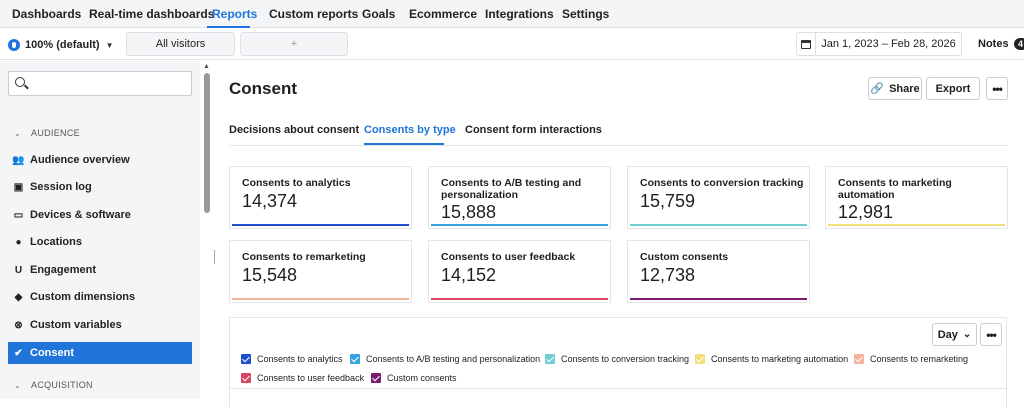 The image size is (1024, 407). What do you see at coordinates (62, 385) in the screenshot?
I see `section-acquisition-label: ACQUISITION` at bounding box center [62, 385].